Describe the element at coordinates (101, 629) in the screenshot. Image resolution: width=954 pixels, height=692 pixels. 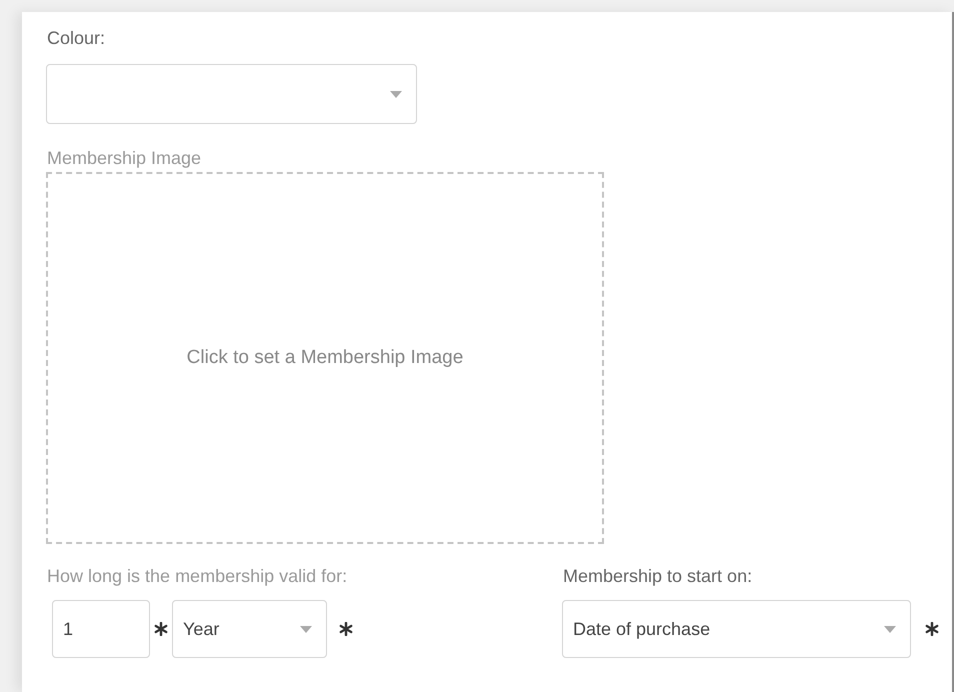
I see `duration-field: 1` at that location.